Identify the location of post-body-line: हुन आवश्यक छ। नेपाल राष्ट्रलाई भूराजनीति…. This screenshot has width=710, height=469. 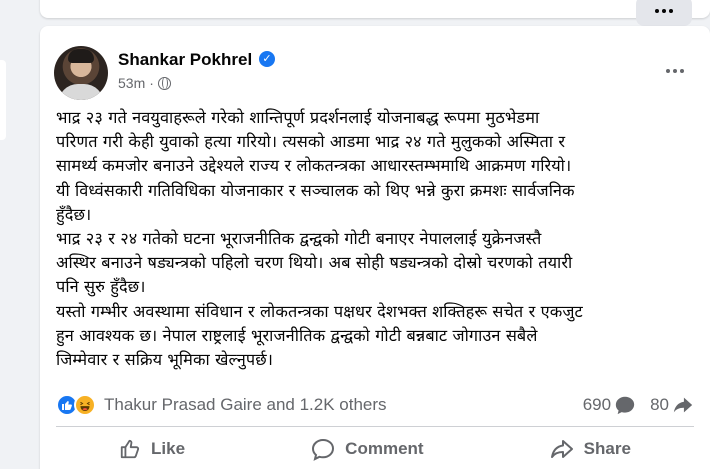
(297, 335).